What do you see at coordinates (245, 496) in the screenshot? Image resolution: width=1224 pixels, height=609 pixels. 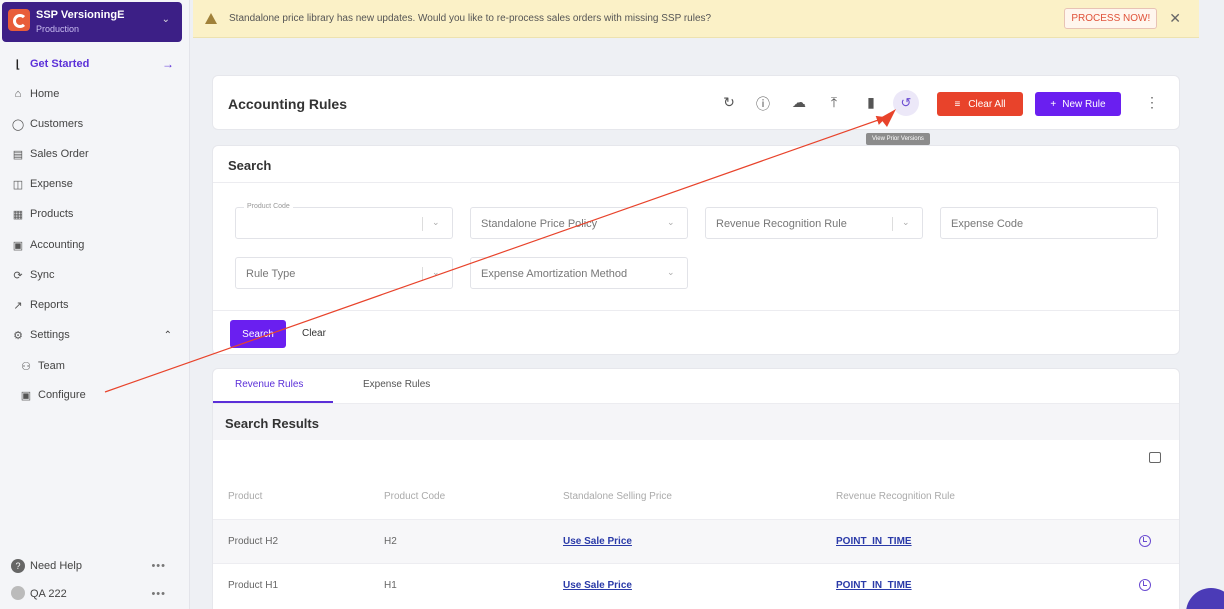 I see `column-header: Product` at bounding box center [245, 496].